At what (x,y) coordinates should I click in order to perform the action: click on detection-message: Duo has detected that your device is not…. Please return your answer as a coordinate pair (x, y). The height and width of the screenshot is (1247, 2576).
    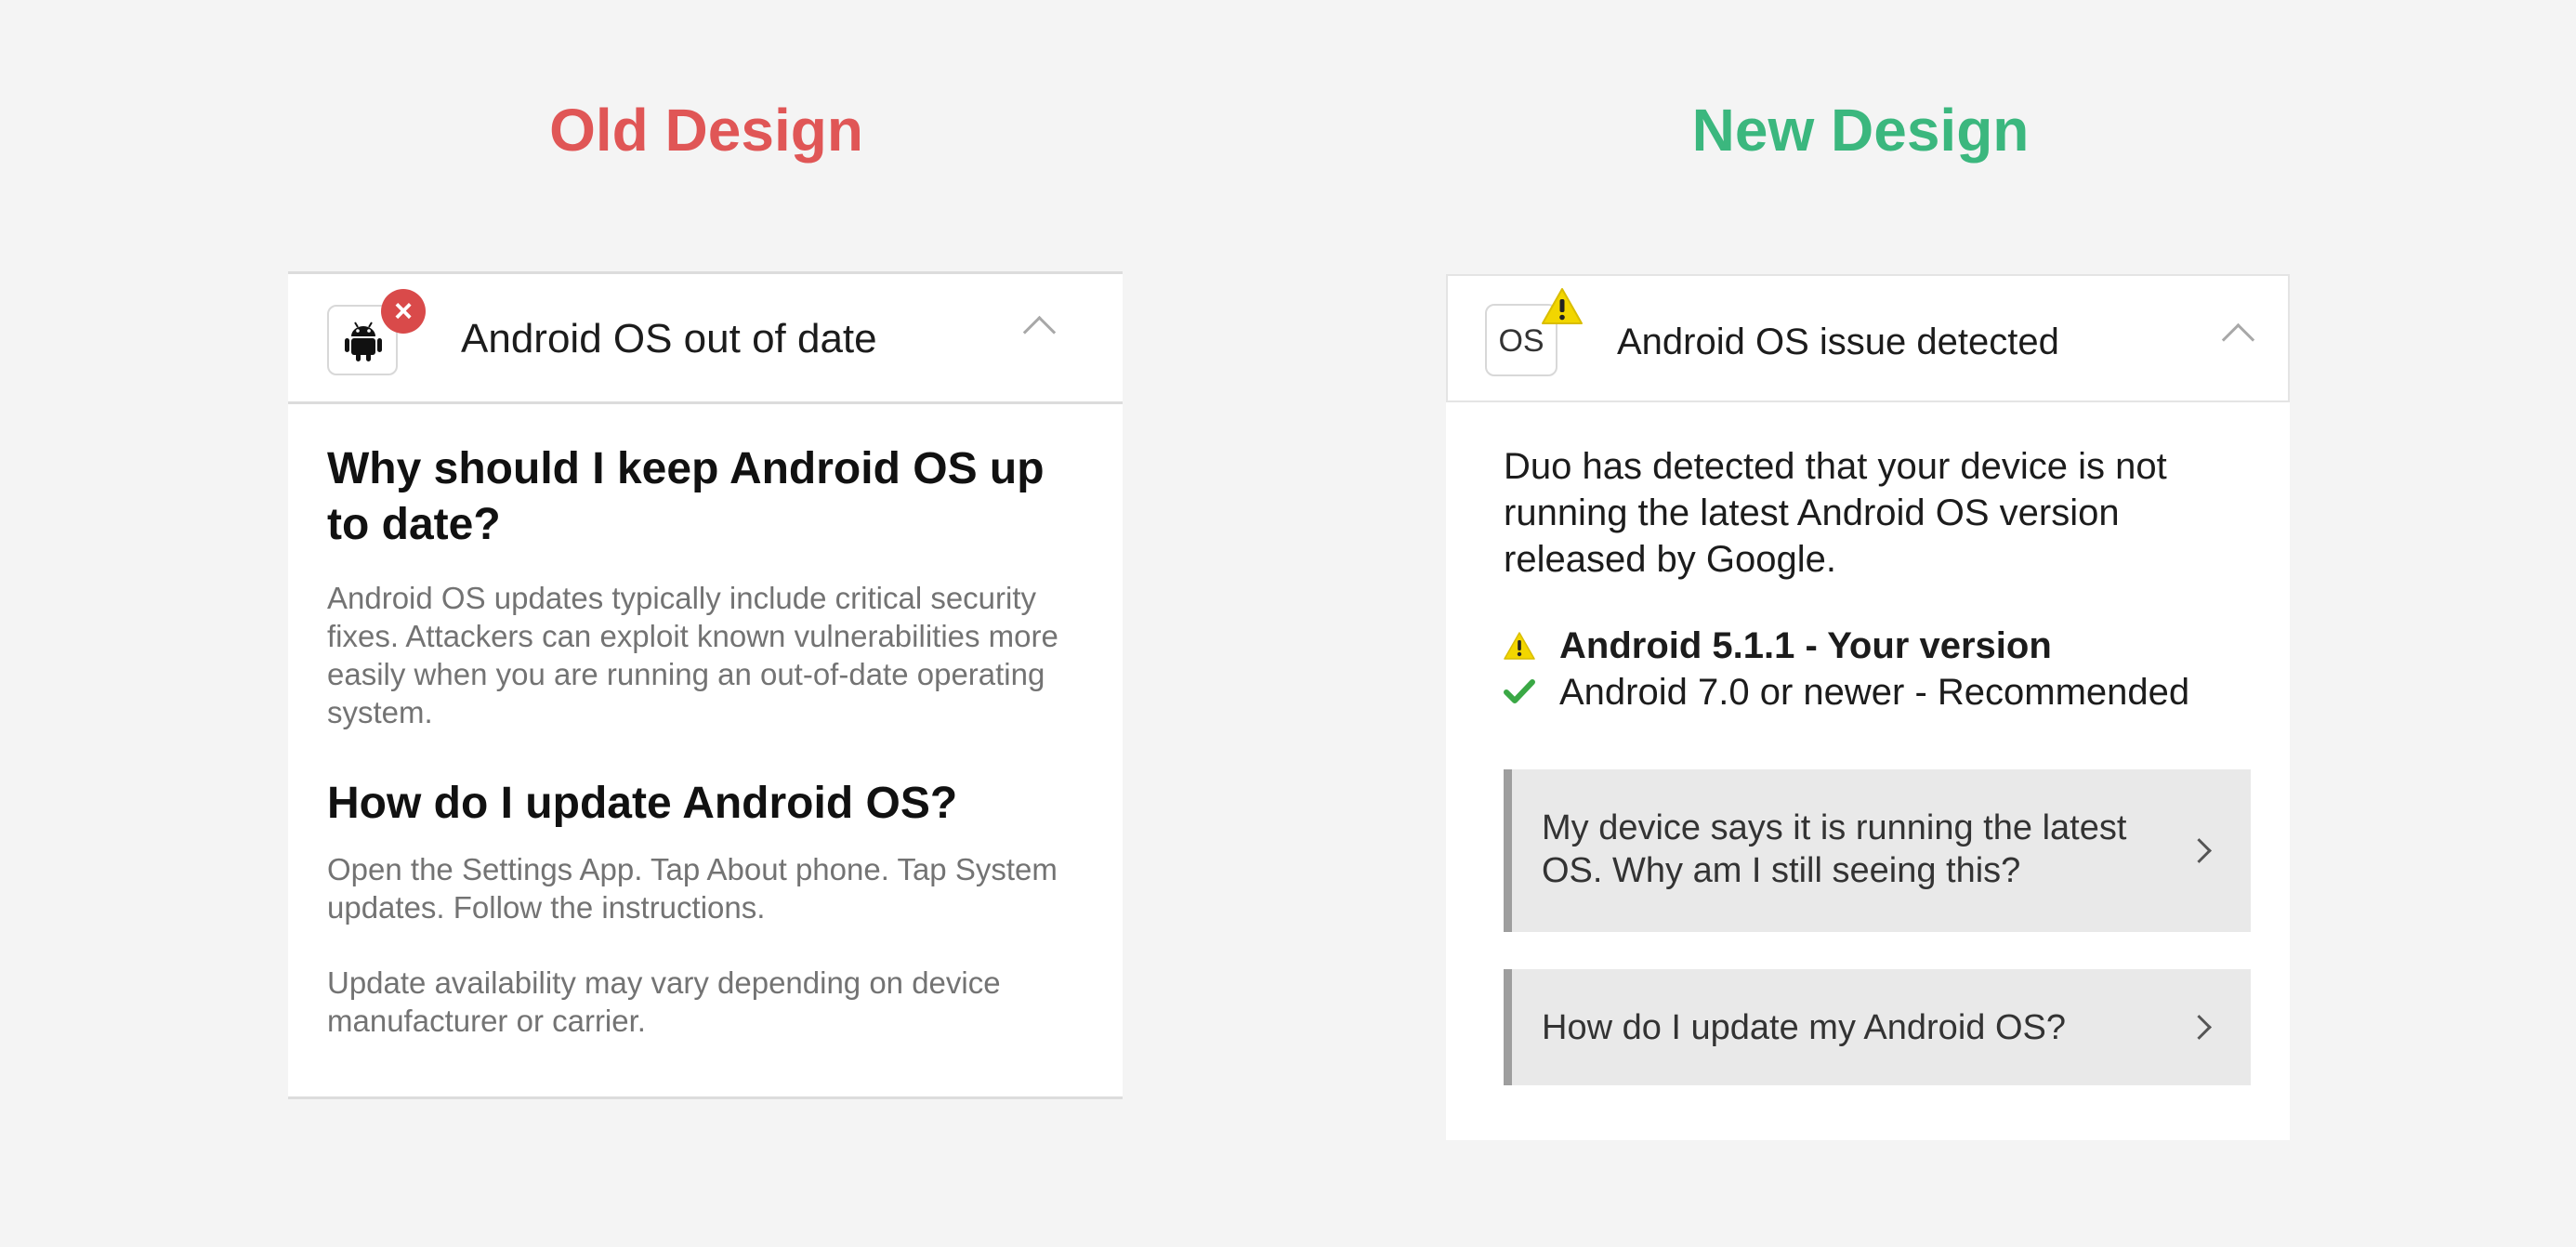
    Looking at the image, I should click on (1835, 513).